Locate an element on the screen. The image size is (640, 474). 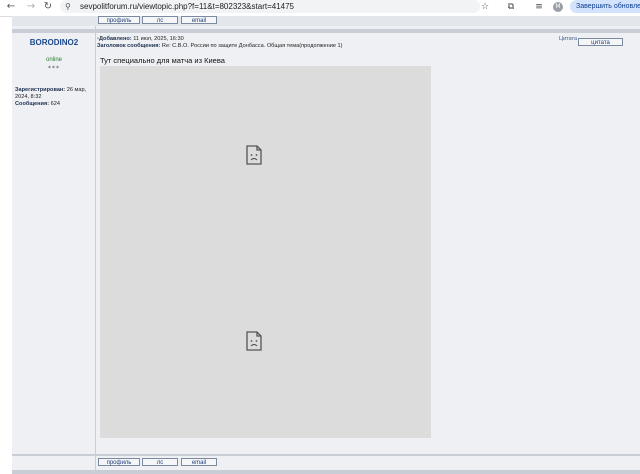
reading-list-icon: ≡ is located at coordinates (539, 7).